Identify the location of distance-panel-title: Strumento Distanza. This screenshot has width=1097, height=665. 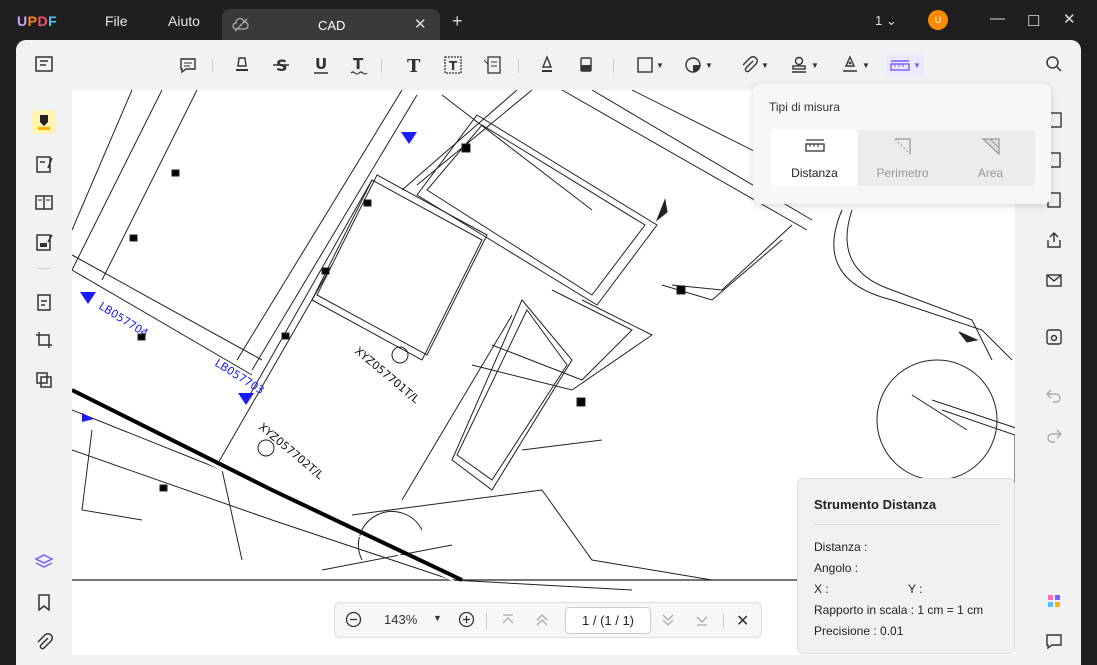
(875, 504).